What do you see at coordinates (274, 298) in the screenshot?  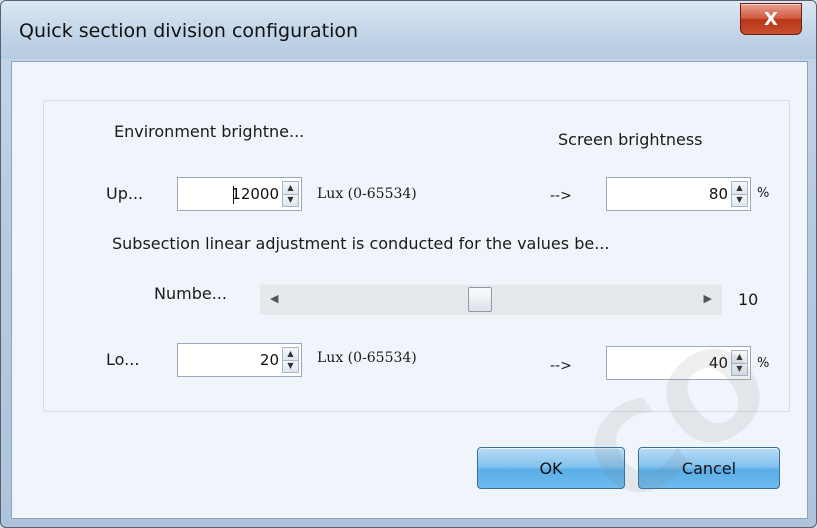 I see `slider-left-arrow-icon: ◀` at bounding box center [274, 298].